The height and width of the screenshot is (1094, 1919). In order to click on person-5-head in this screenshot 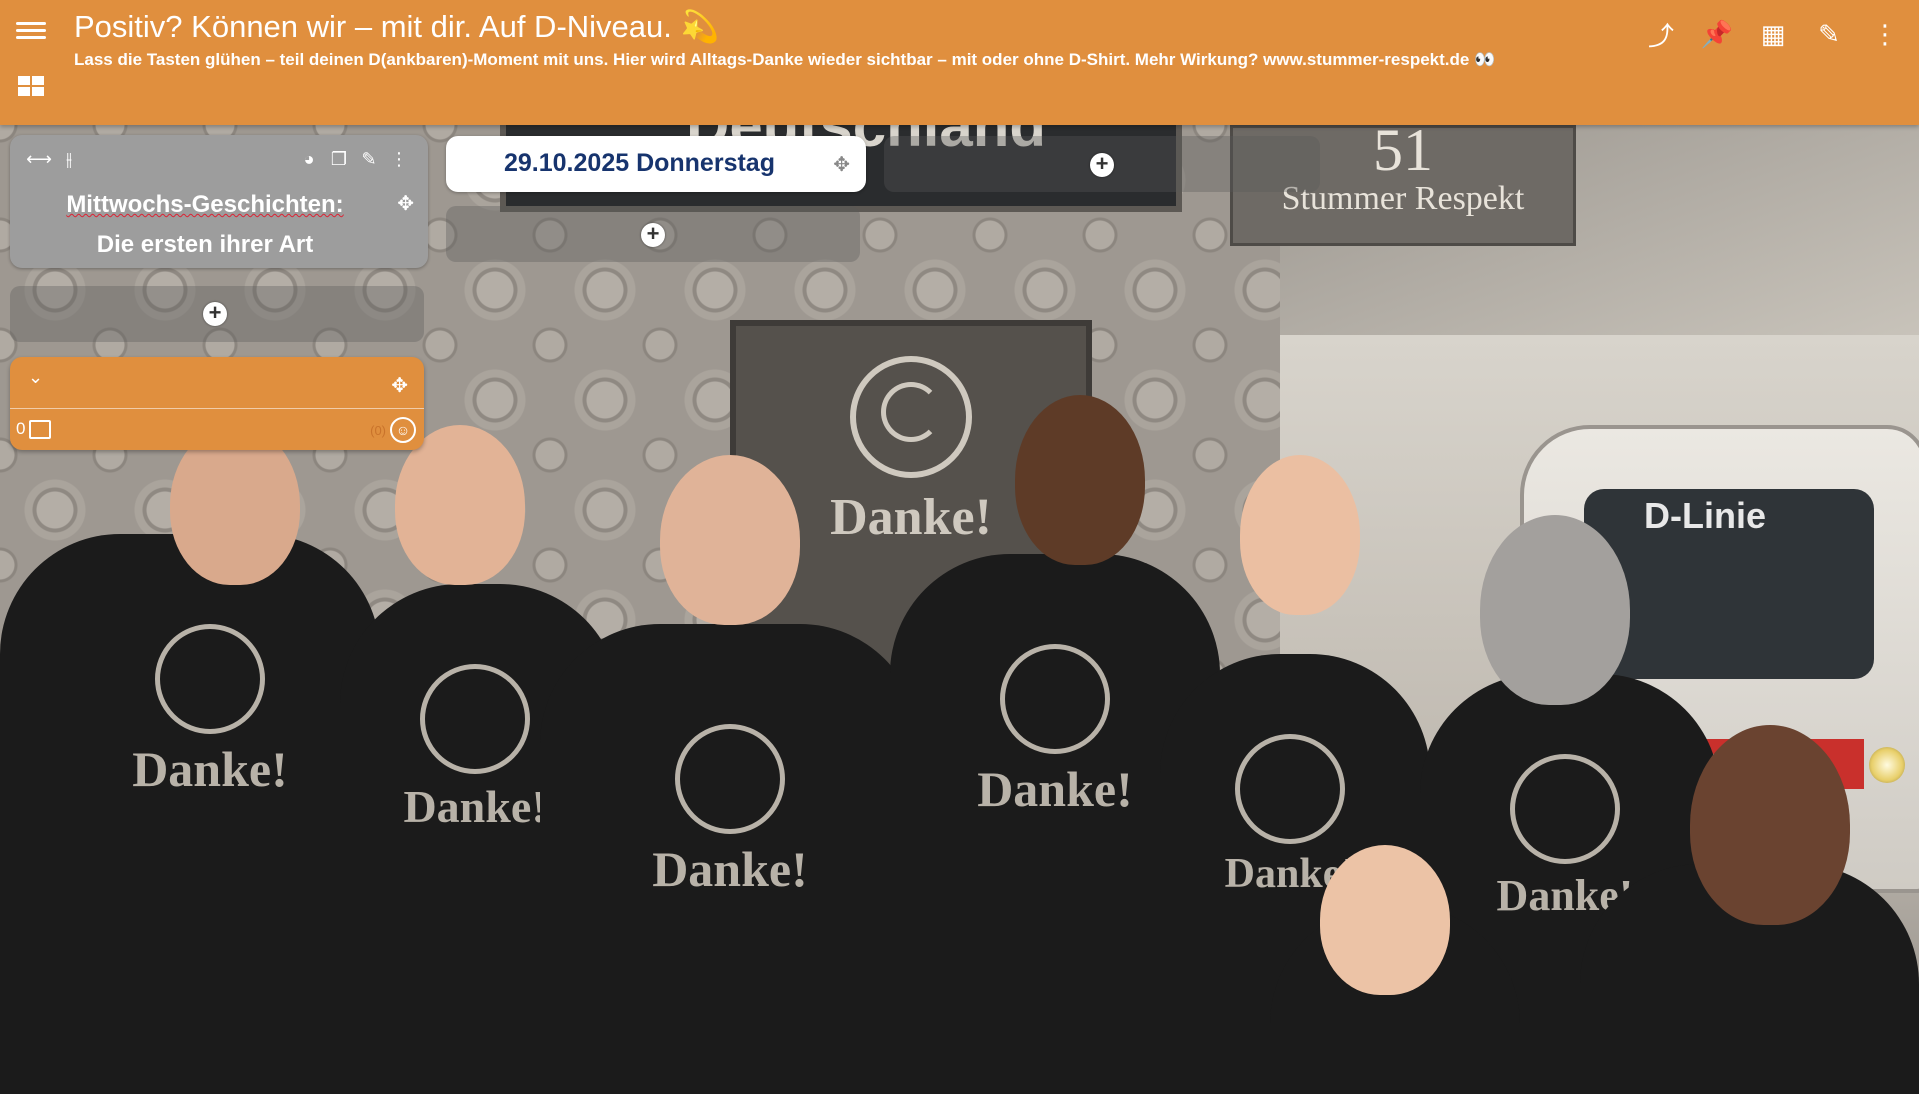, I will do `click(1300, 535)`.